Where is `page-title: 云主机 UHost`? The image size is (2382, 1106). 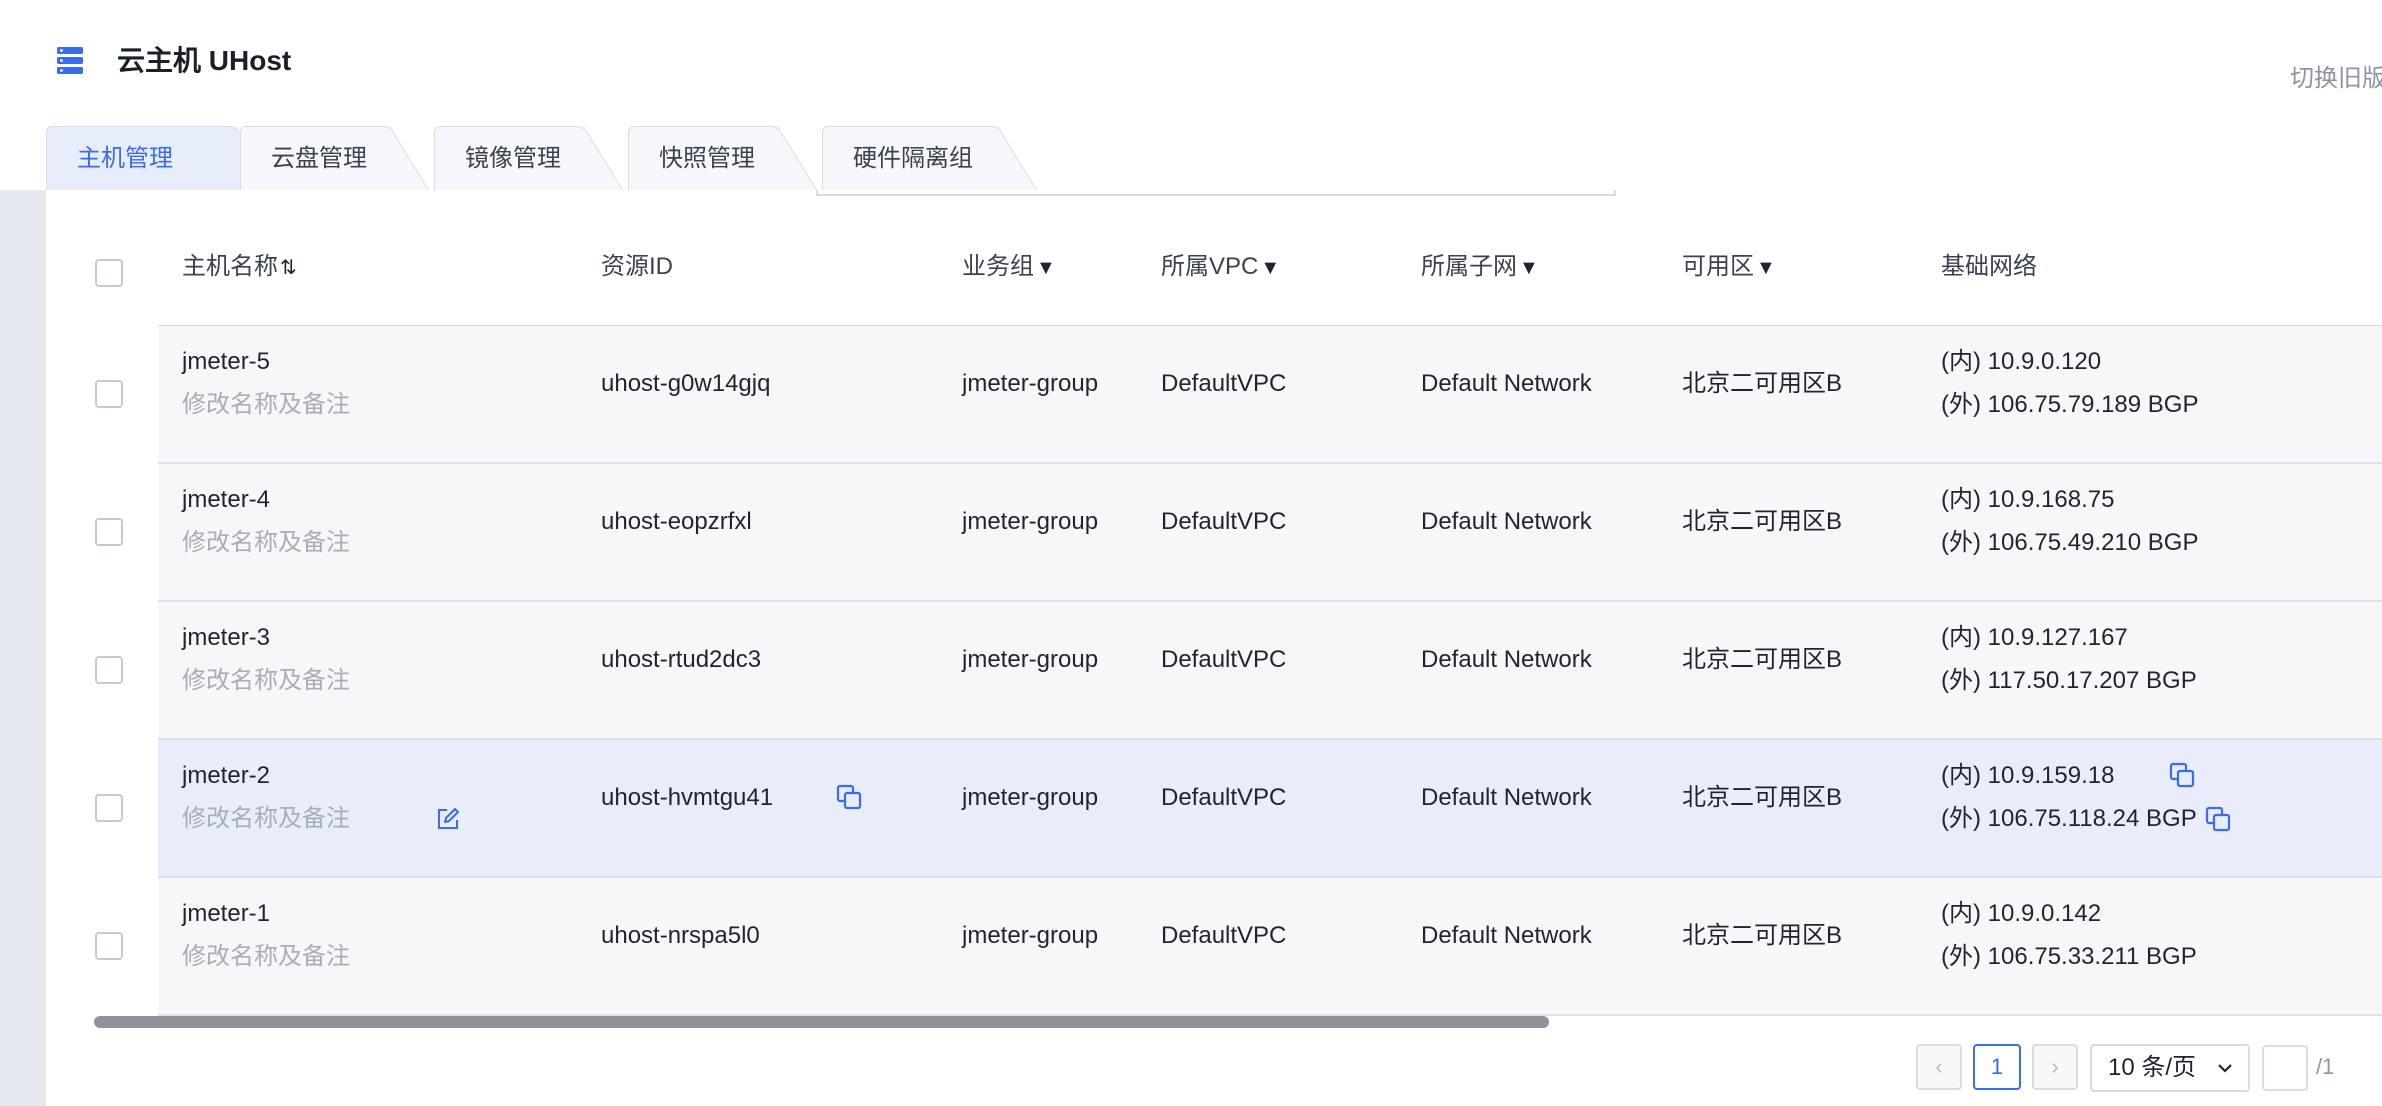
page-title: 云主机 UHost is located at coordinates (204, 60).